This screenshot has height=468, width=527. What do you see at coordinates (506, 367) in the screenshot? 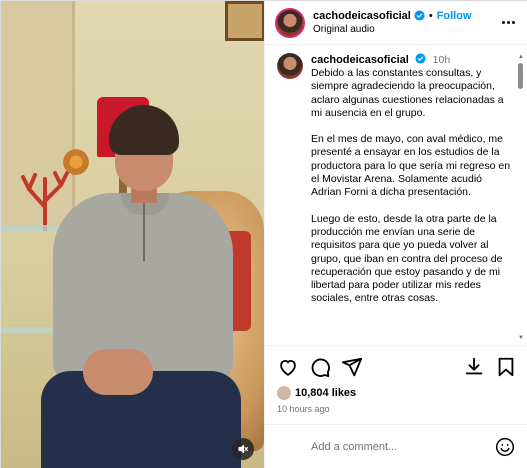
I see `bookmark-icon` at bounding box center [506, 367].